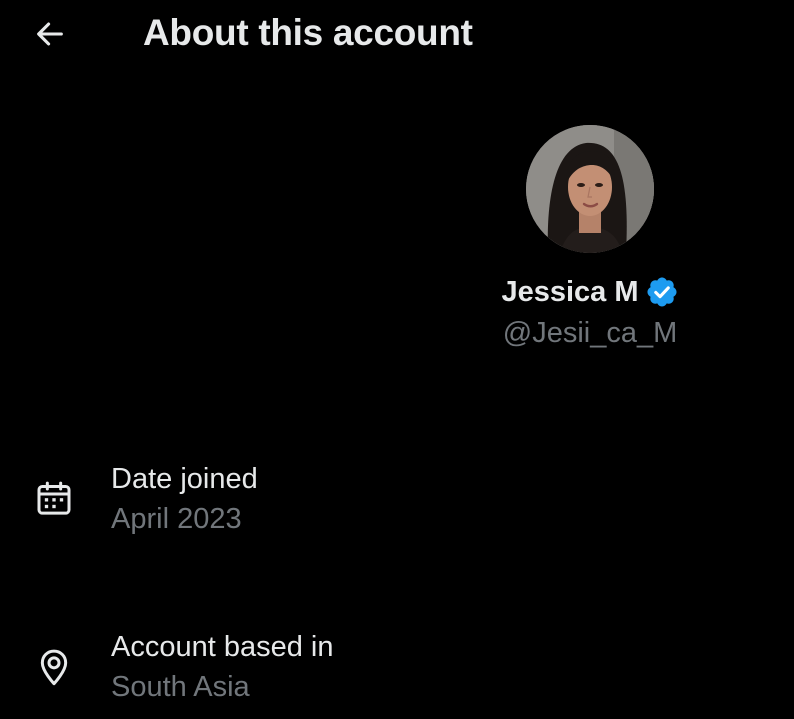  I want to click on verified-badge-icon, so click(662, 292).